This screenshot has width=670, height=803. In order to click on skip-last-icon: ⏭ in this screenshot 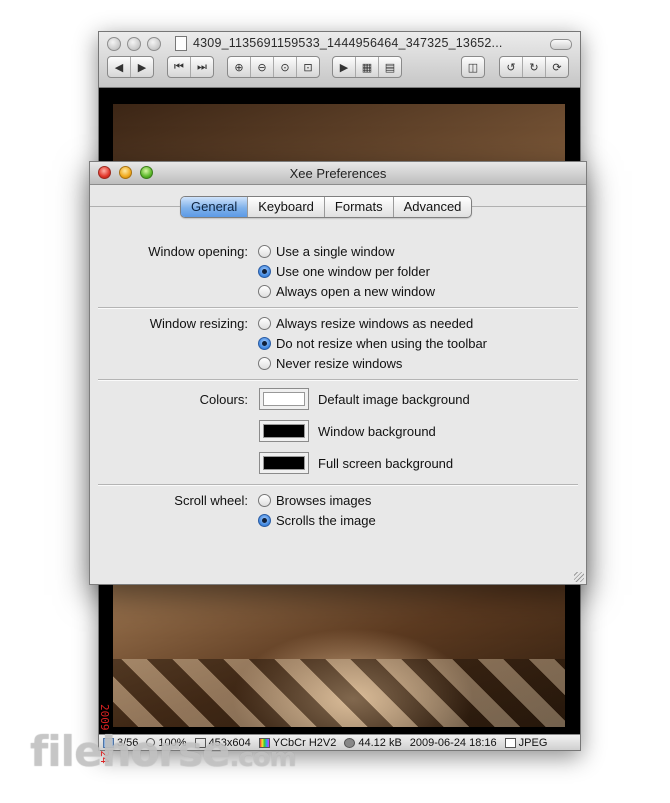, I will do `click(202, 67)`.